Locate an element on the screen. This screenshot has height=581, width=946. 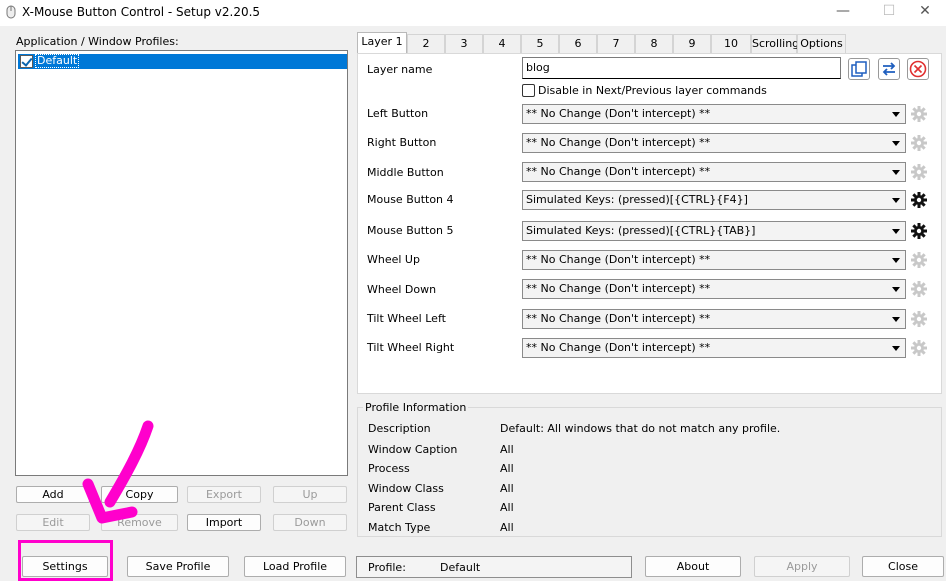
profile-info-title: Profile Information is located at coordinates (416, 407).